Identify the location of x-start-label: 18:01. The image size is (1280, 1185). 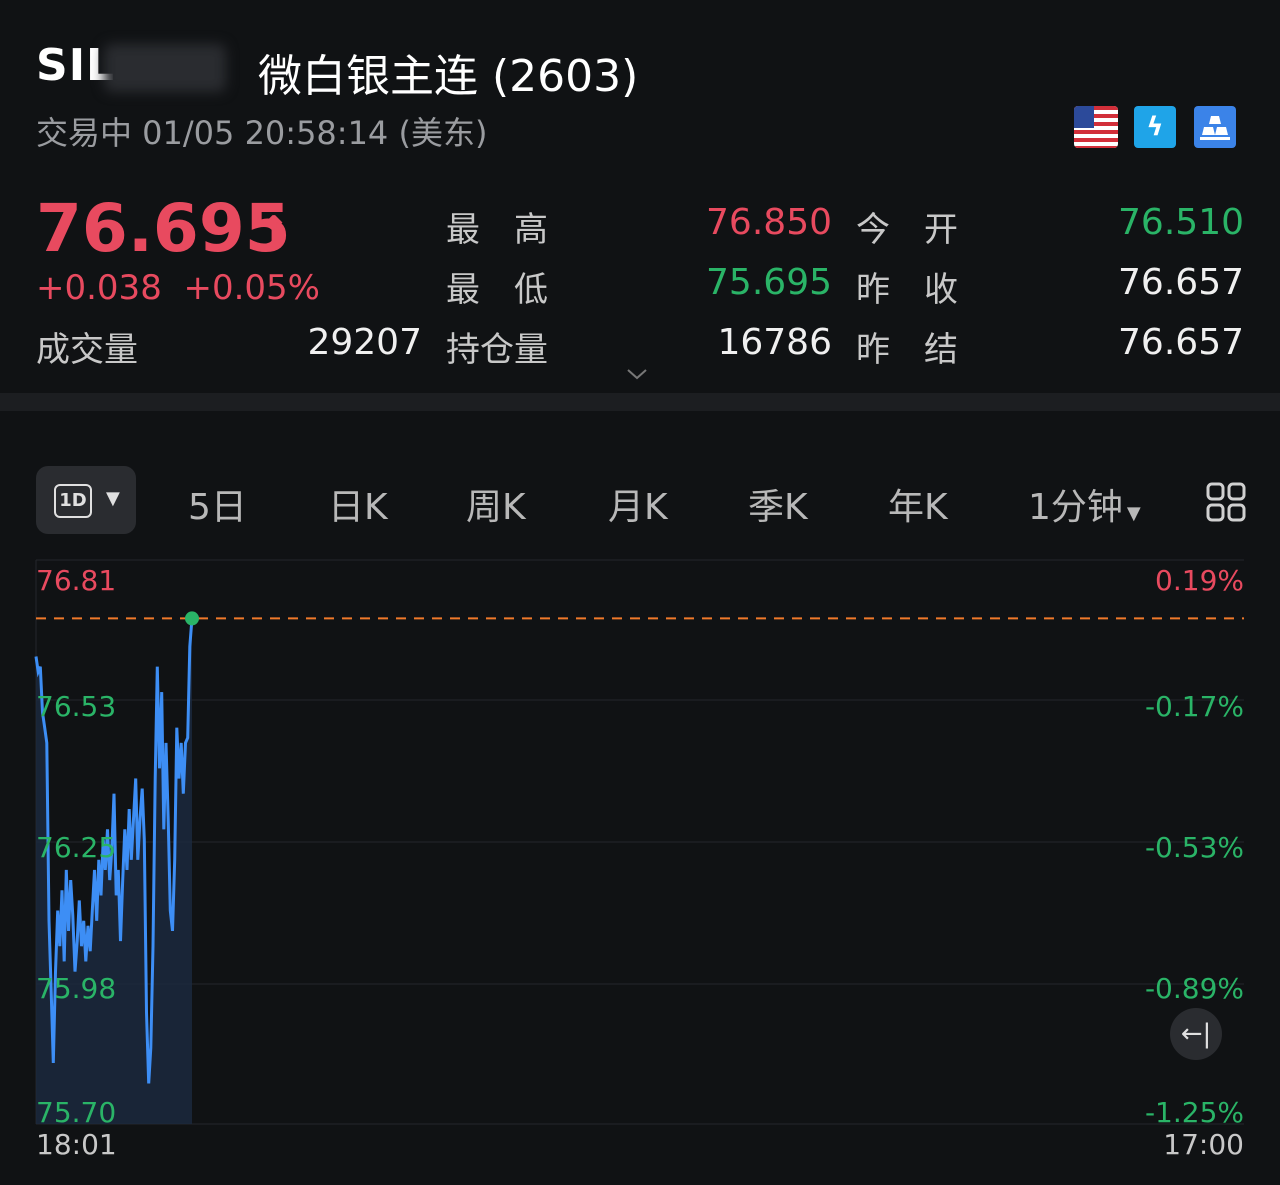
(76, 1144).